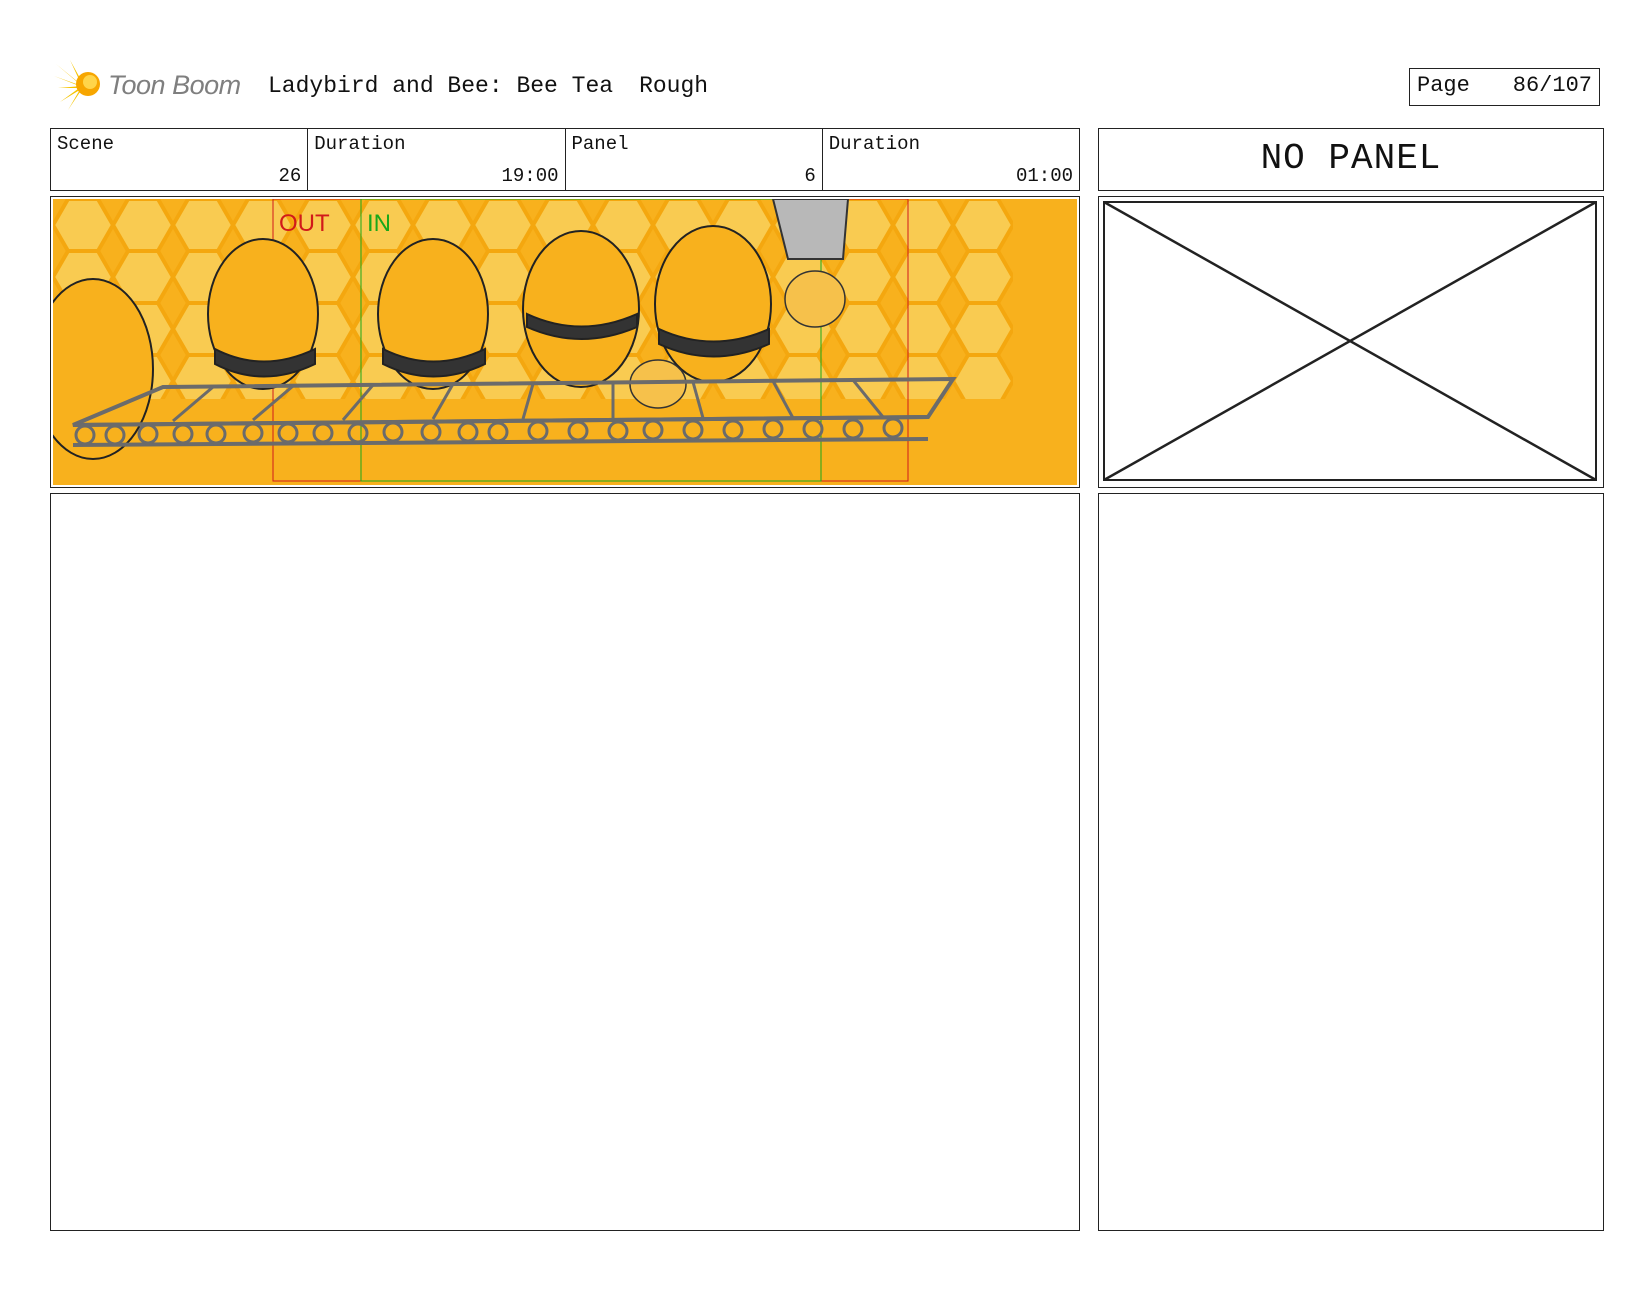  I want to click on empty-panel-placeholder, so click(1351, 342).